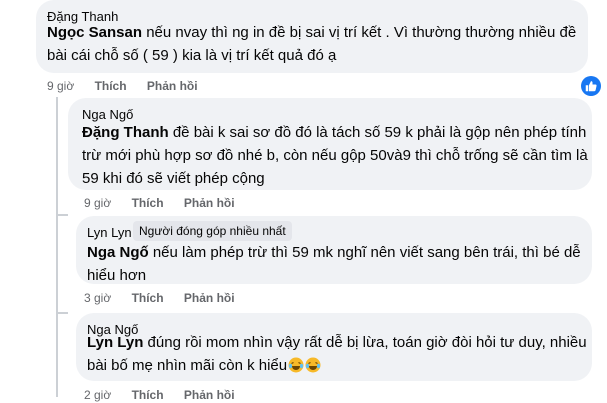  Describe the element at coordinates (109, 232) in the screenshot. I see `comment-author: Lyn Lyn` at that location.